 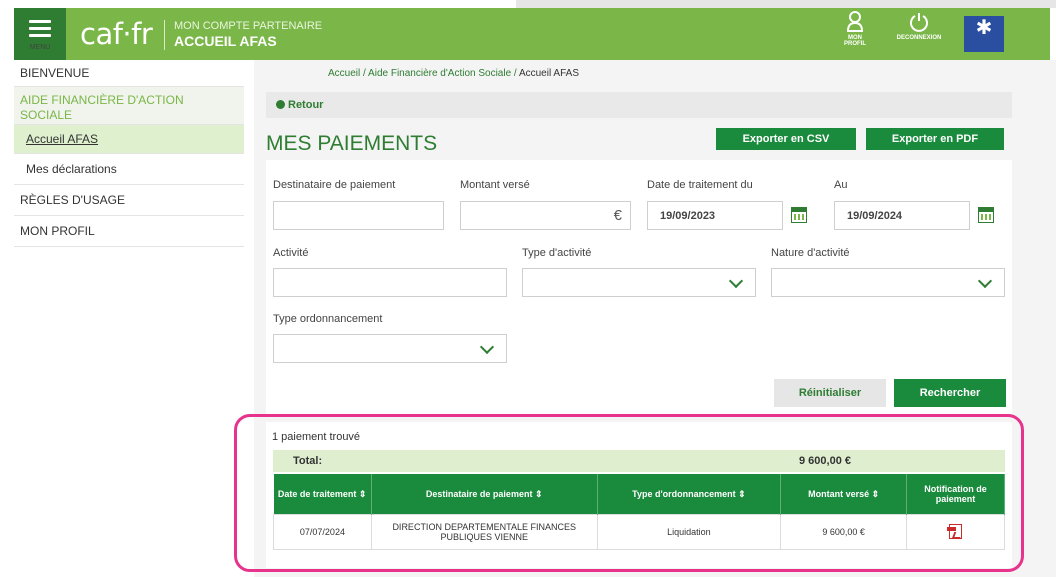 What do you see at coordinates (888, 282) in the screenshot?
I see `nature-activite-select` at bounding box center [888, 282].